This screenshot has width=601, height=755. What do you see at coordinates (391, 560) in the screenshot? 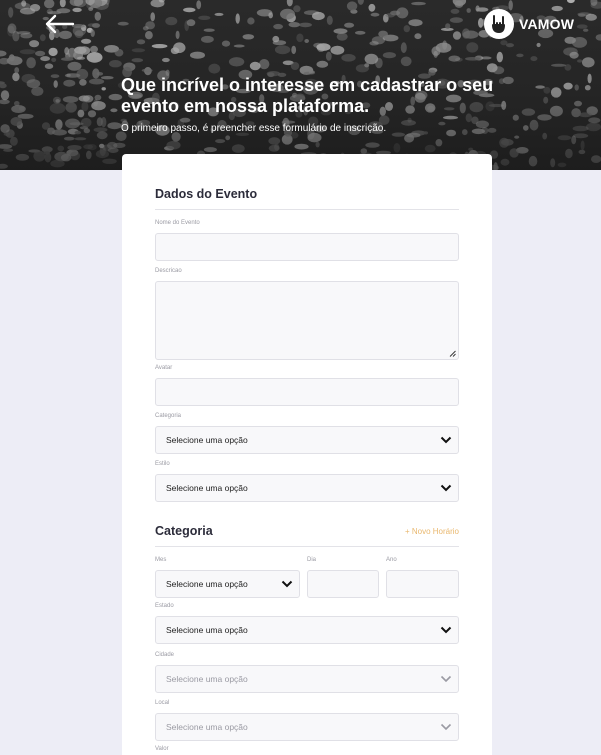
I see `year-label: Ano` at bounding box center [391, 560].